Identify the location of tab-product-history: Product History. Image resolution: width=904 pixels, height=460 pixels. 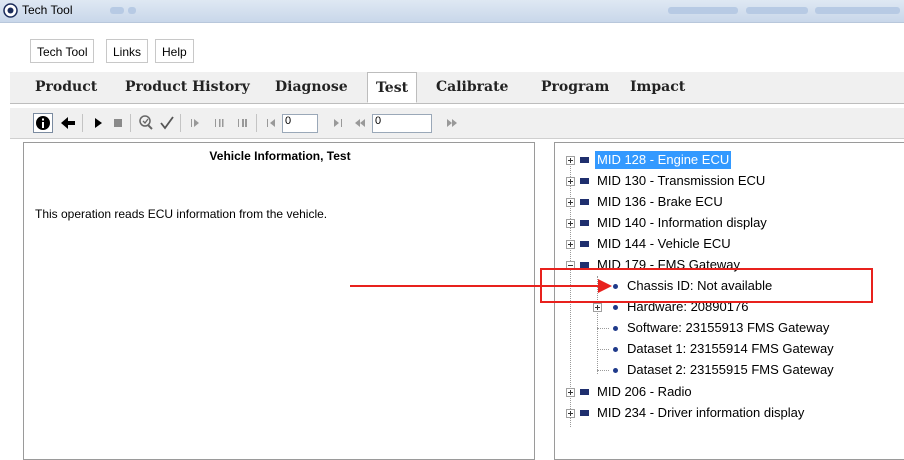
(187, 87).